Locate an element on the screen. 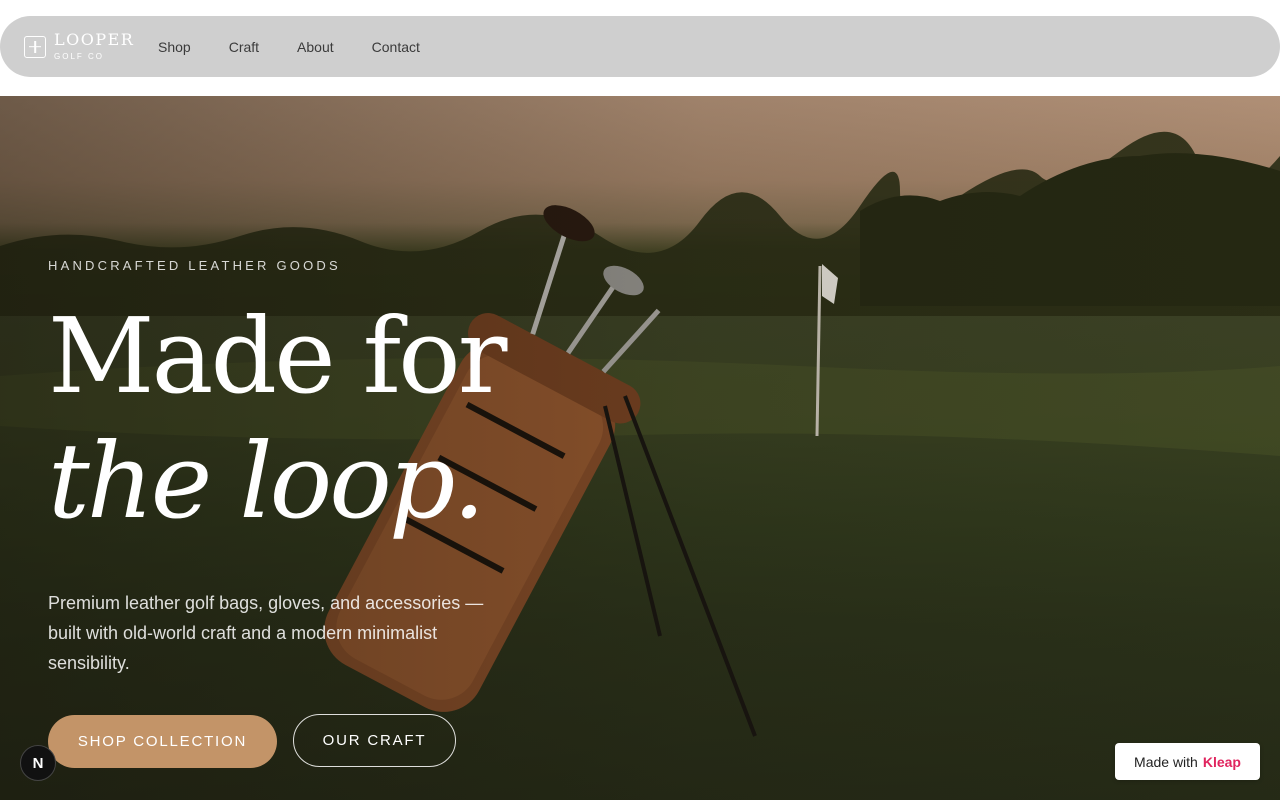 The height and width of the screenshot is (800, 1280). kleap-brand-label: Kleap is located at coordinates (1221, 761).